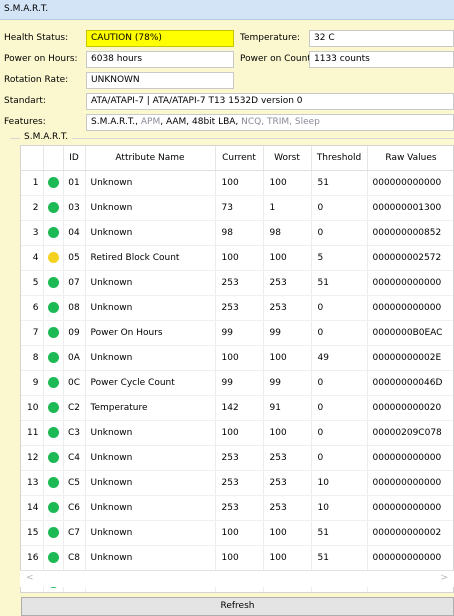 This screenshot has width=454, height=616. What do you see at coordinates (237, 308) in the screenshot?
I see `table-row: 6 08 Unknown 253 253 0 000000000000` at bounding box center [237, 308].